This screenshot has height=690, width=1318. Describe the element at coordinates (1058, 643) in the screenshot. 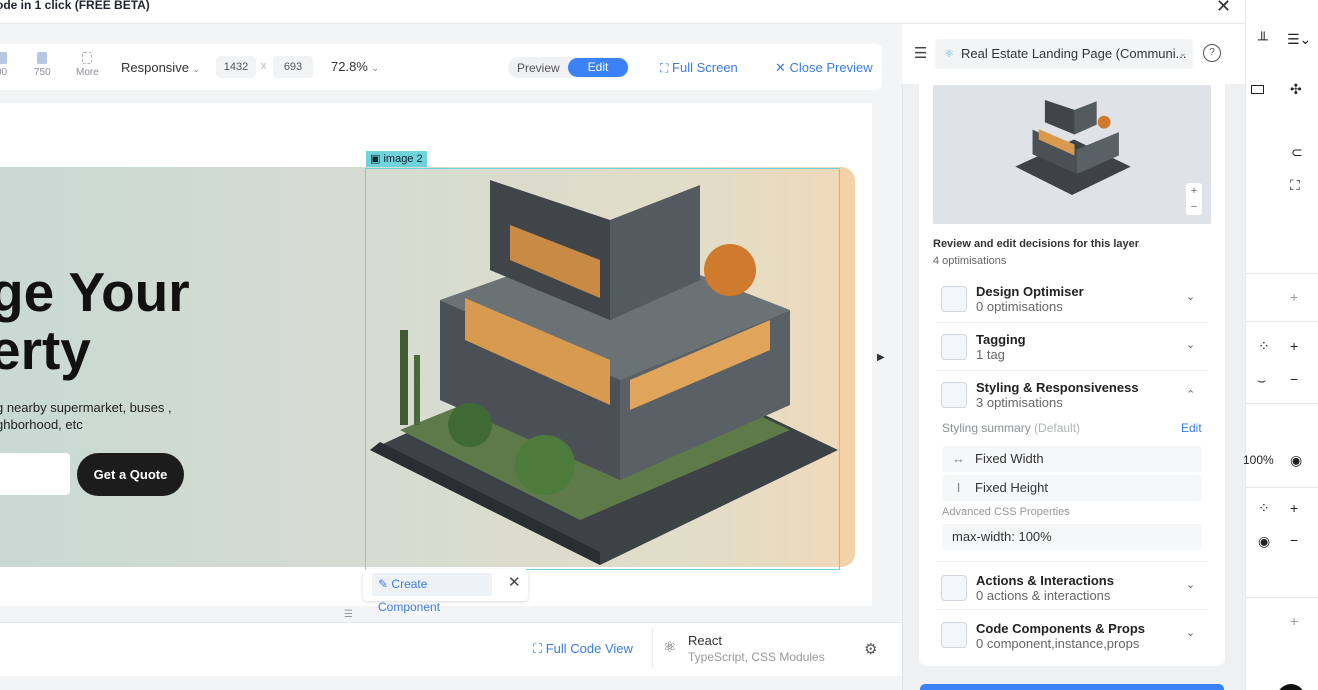

I see `section-subtitle: 0 component,instance,props` at that location.